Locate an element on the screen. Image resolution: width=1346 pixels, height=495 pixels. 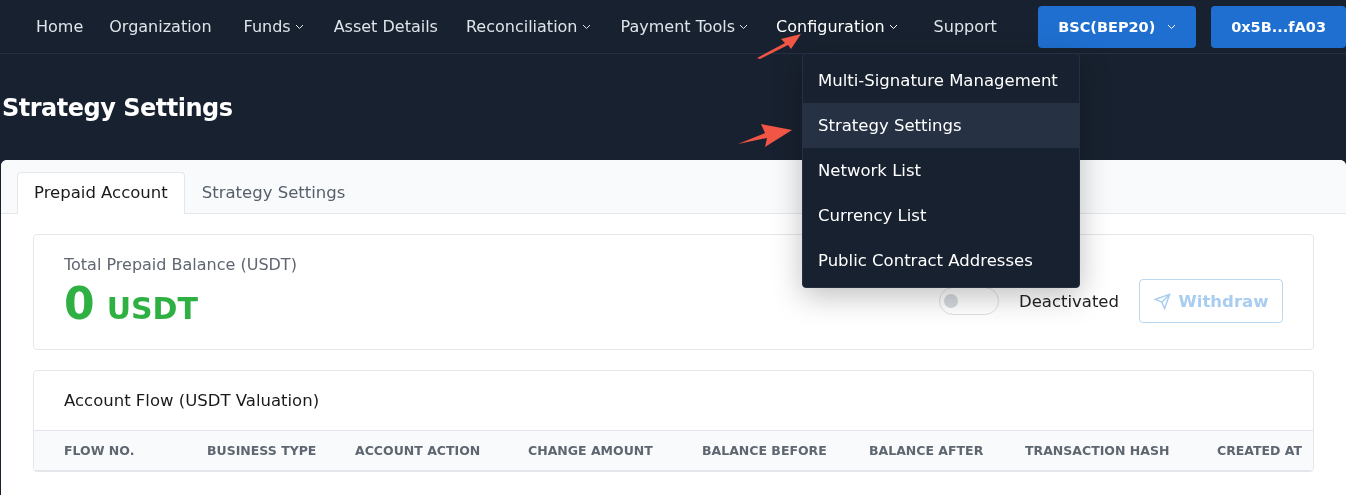
nav-link: Home is located at coordinates (60, 26).